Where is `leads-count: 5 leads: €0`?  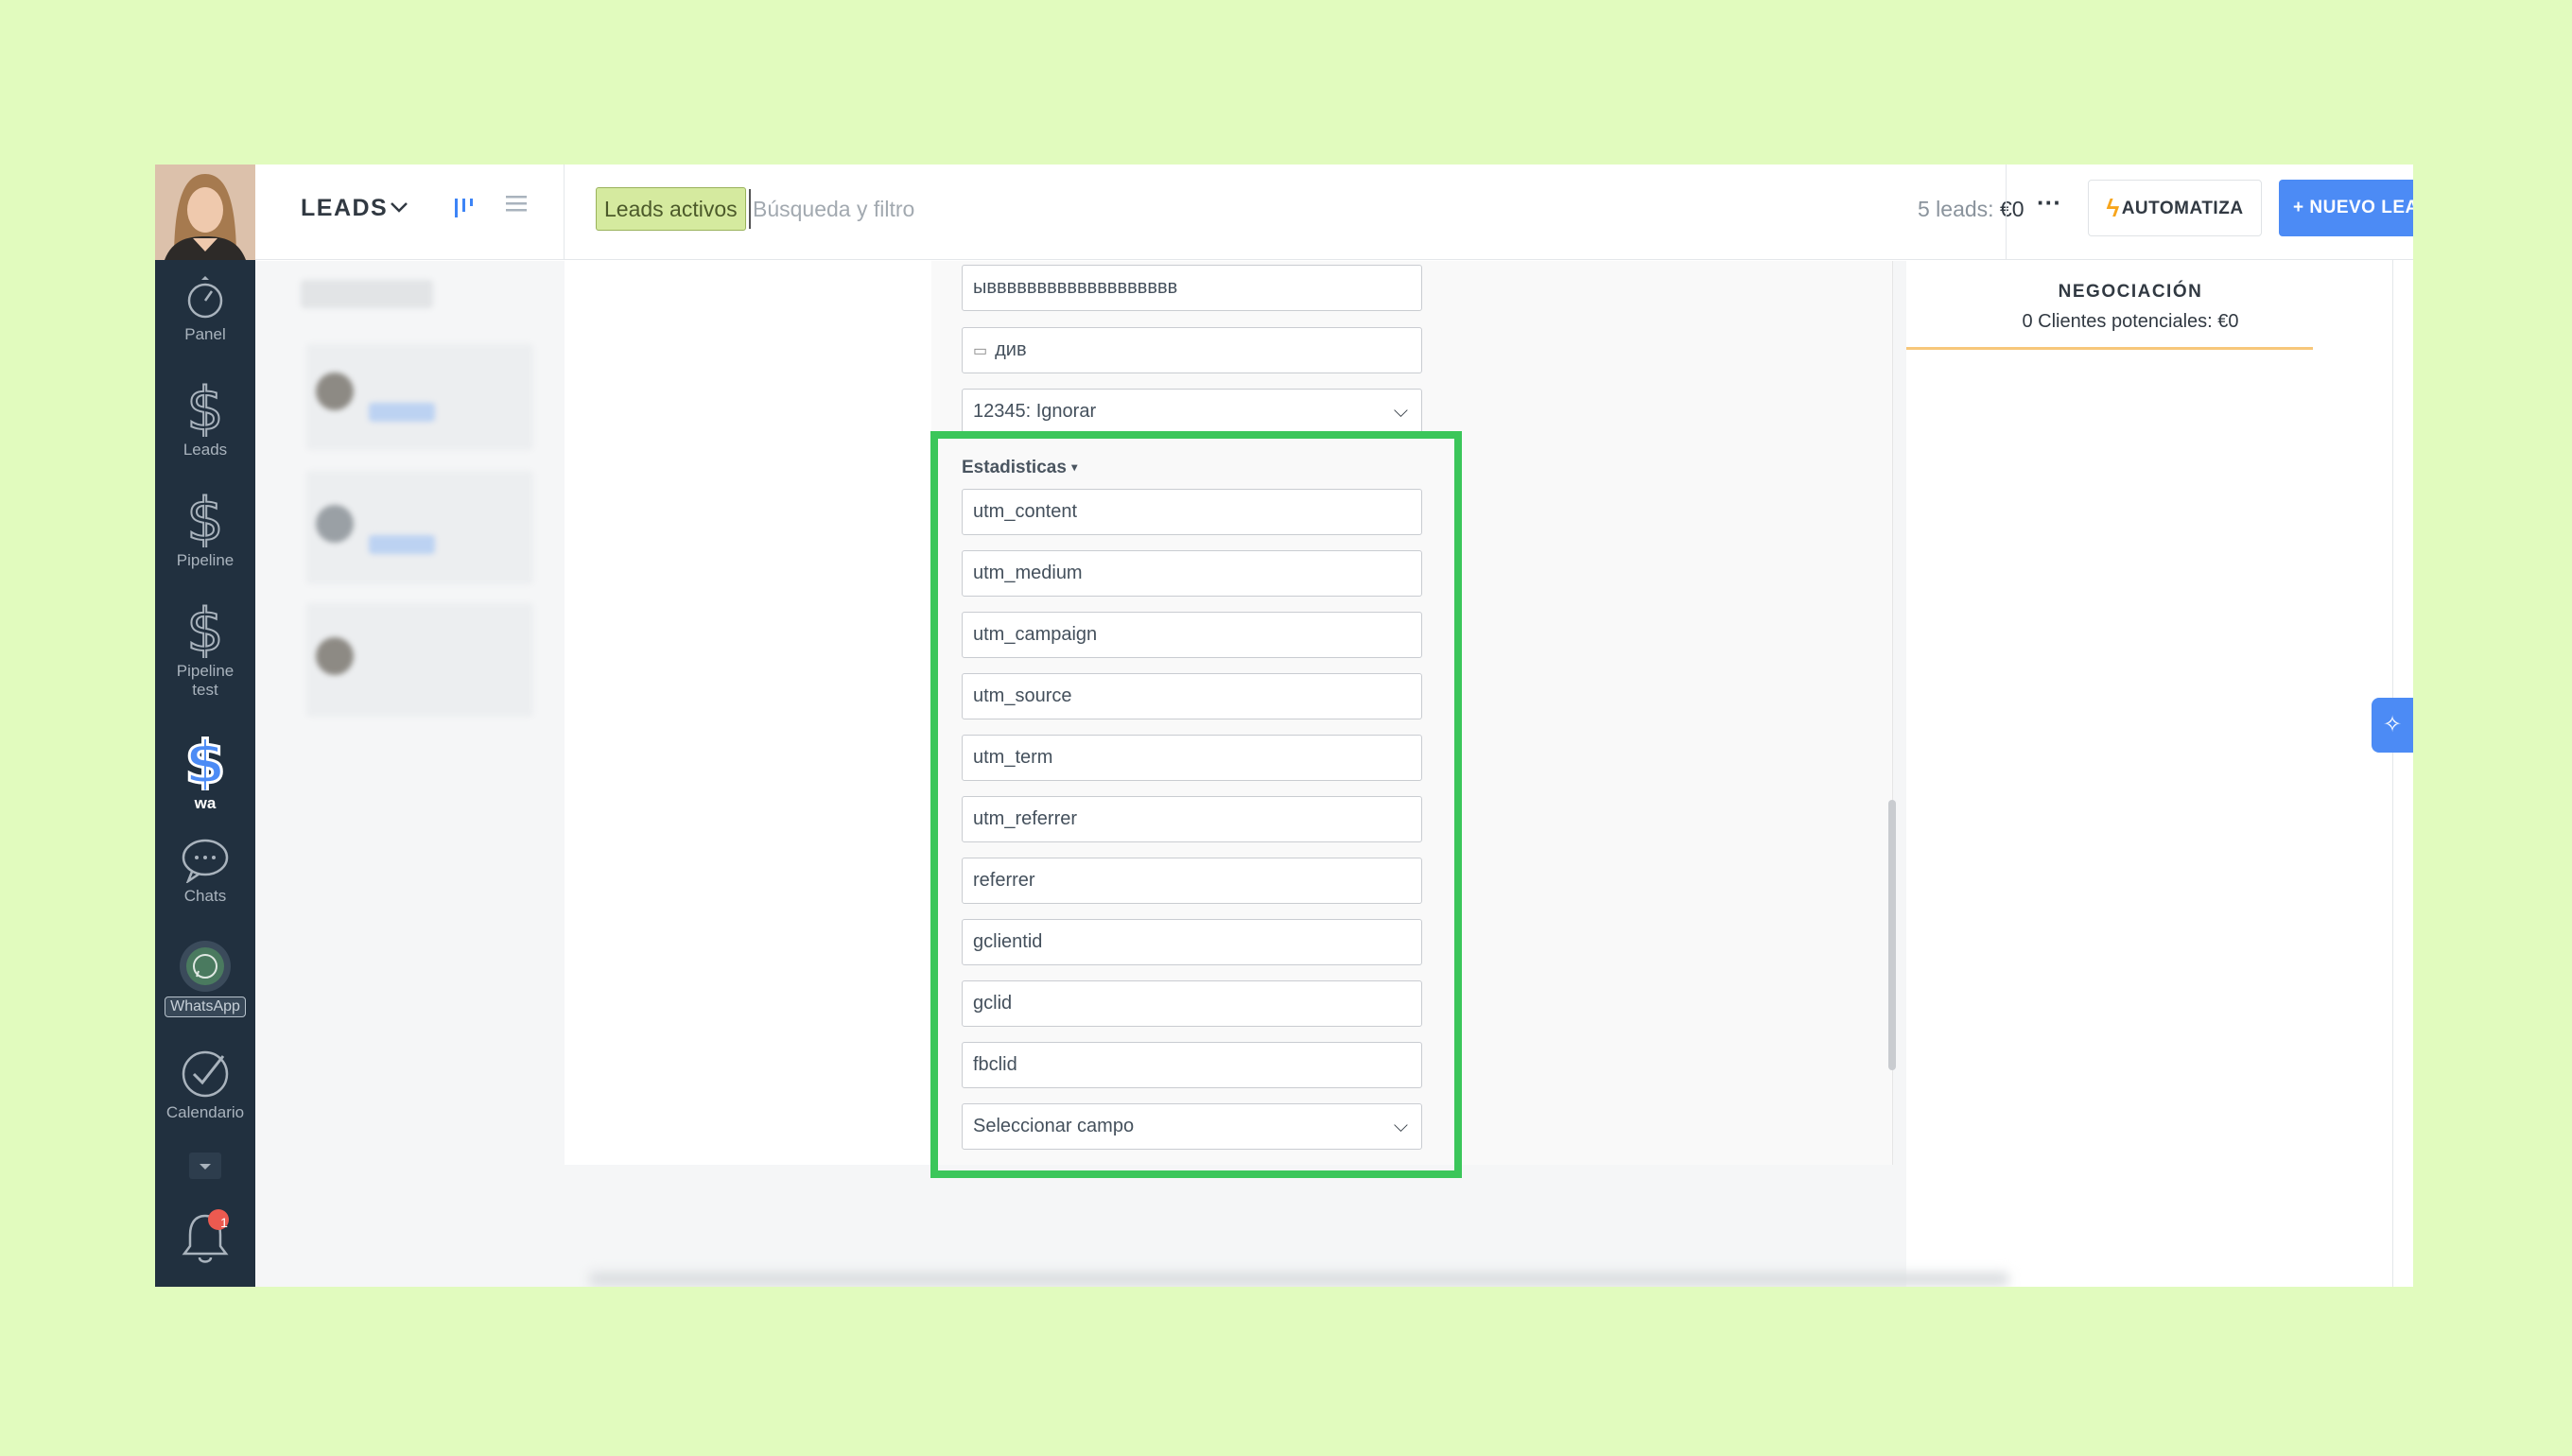 leads-count: 5 leads: €0 is located at coordinates (1971, 209).